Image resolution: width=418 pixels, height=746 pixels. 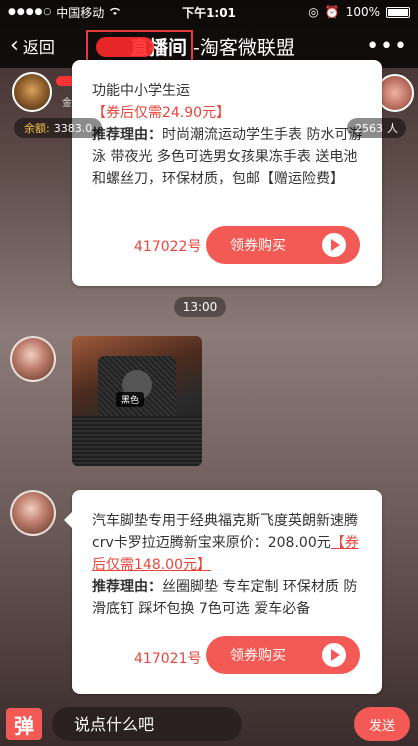 What do you see at coordinates (382, 724) in the screenshot?
I see `send-button: 发送` at bounding box center [382, 724].